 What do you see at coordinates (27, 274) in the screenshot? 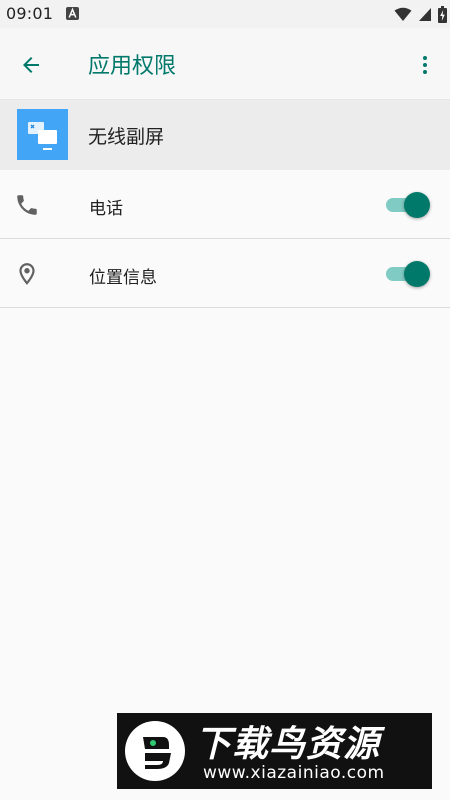
I see `location-pin-icon` at bounding box center [27, 274].